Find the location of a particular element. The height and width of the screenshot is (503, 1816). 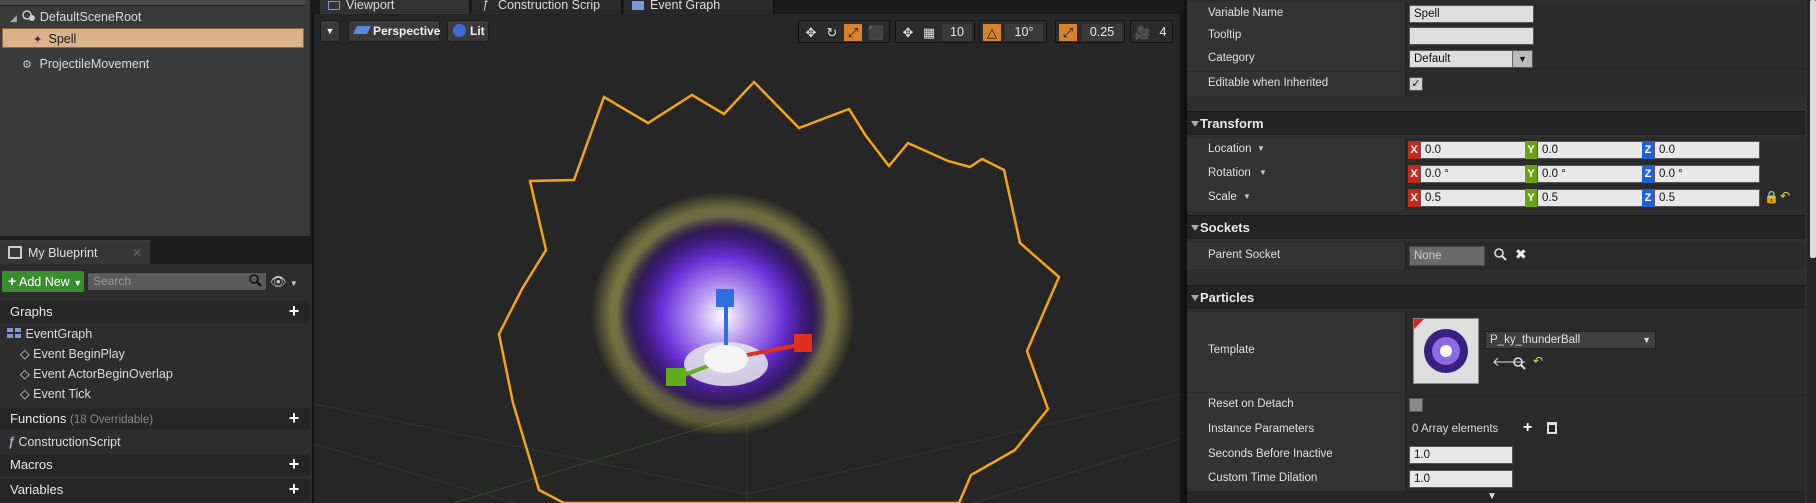

add-variable-button: + is located at coordinates (294, 489).